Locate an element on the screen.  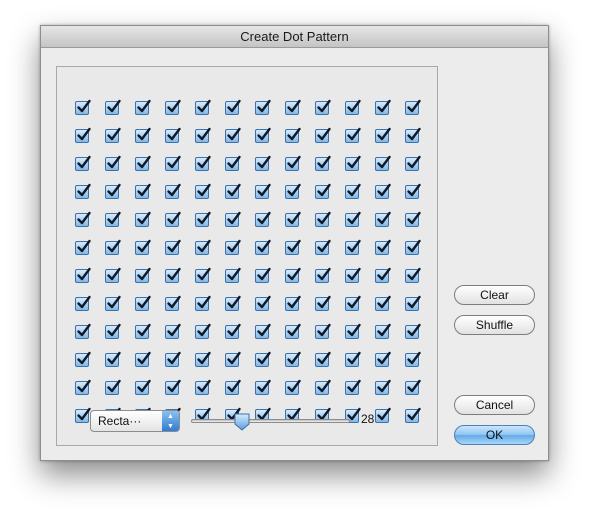
slider-thumb-icon is located at coordinates (242, 422).